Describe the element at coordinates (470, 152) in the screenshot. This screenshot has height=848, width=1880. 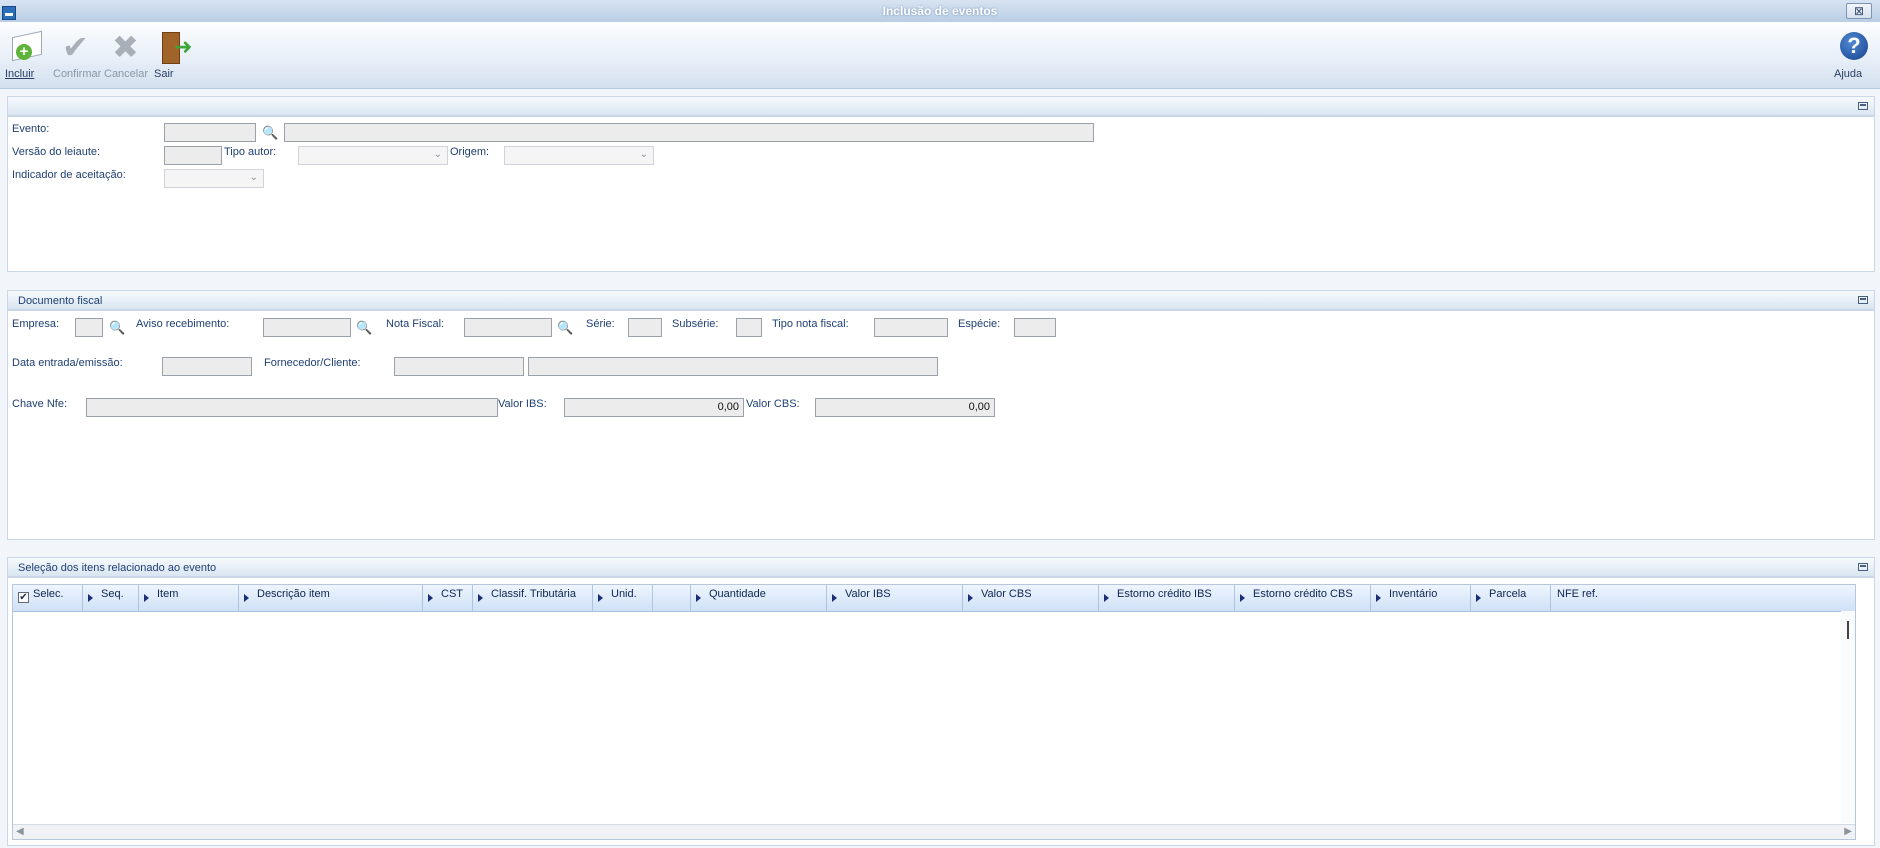
I see `origem-label: Origem:` at that location.